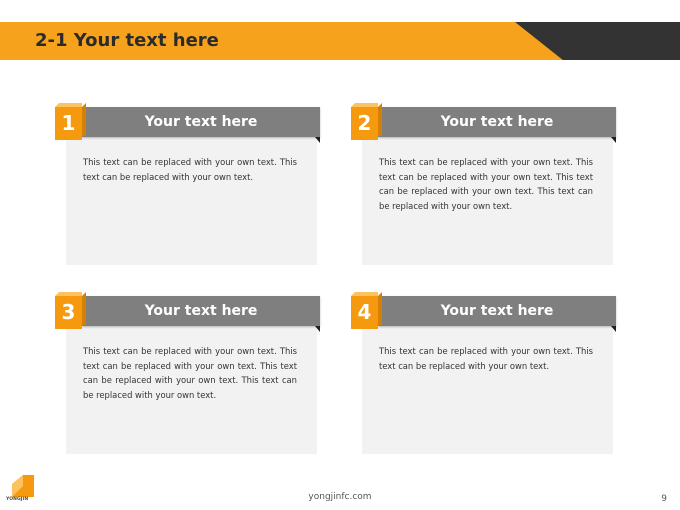  I want to click on number-badge: 2, so click(364, 123).